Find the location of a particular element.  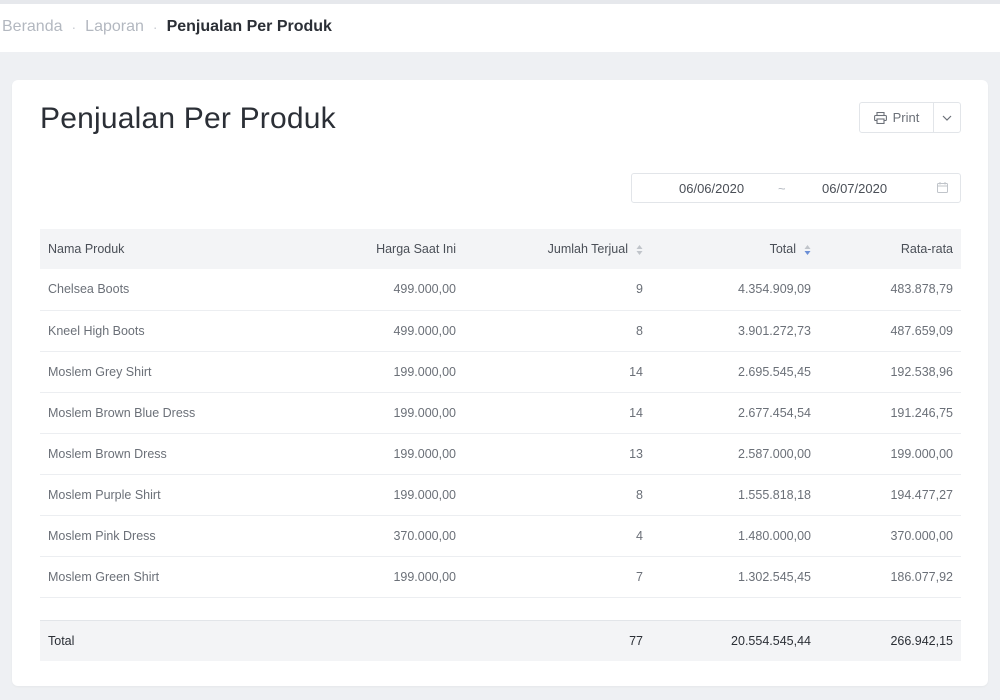

date-range-end: 06/07/2020 is located at coordinates (854, 188).